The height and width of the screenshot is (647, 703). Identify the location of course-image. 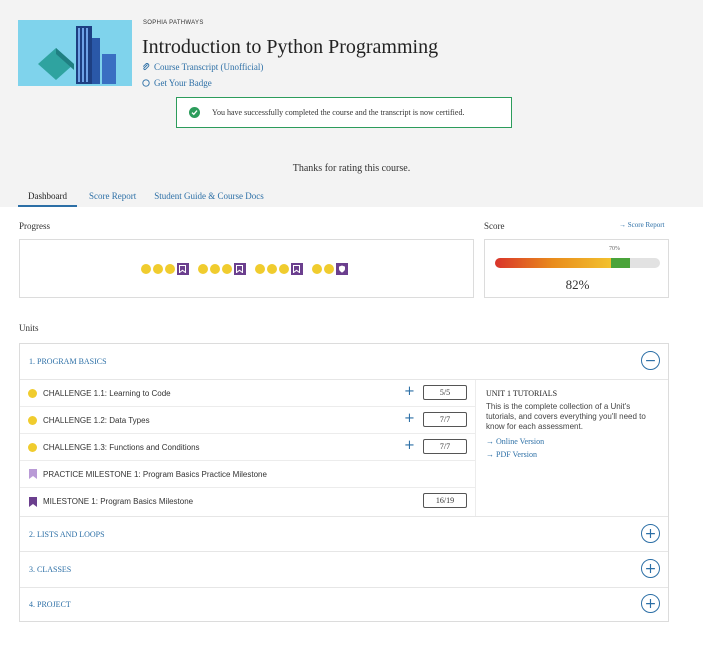
(75, 53).